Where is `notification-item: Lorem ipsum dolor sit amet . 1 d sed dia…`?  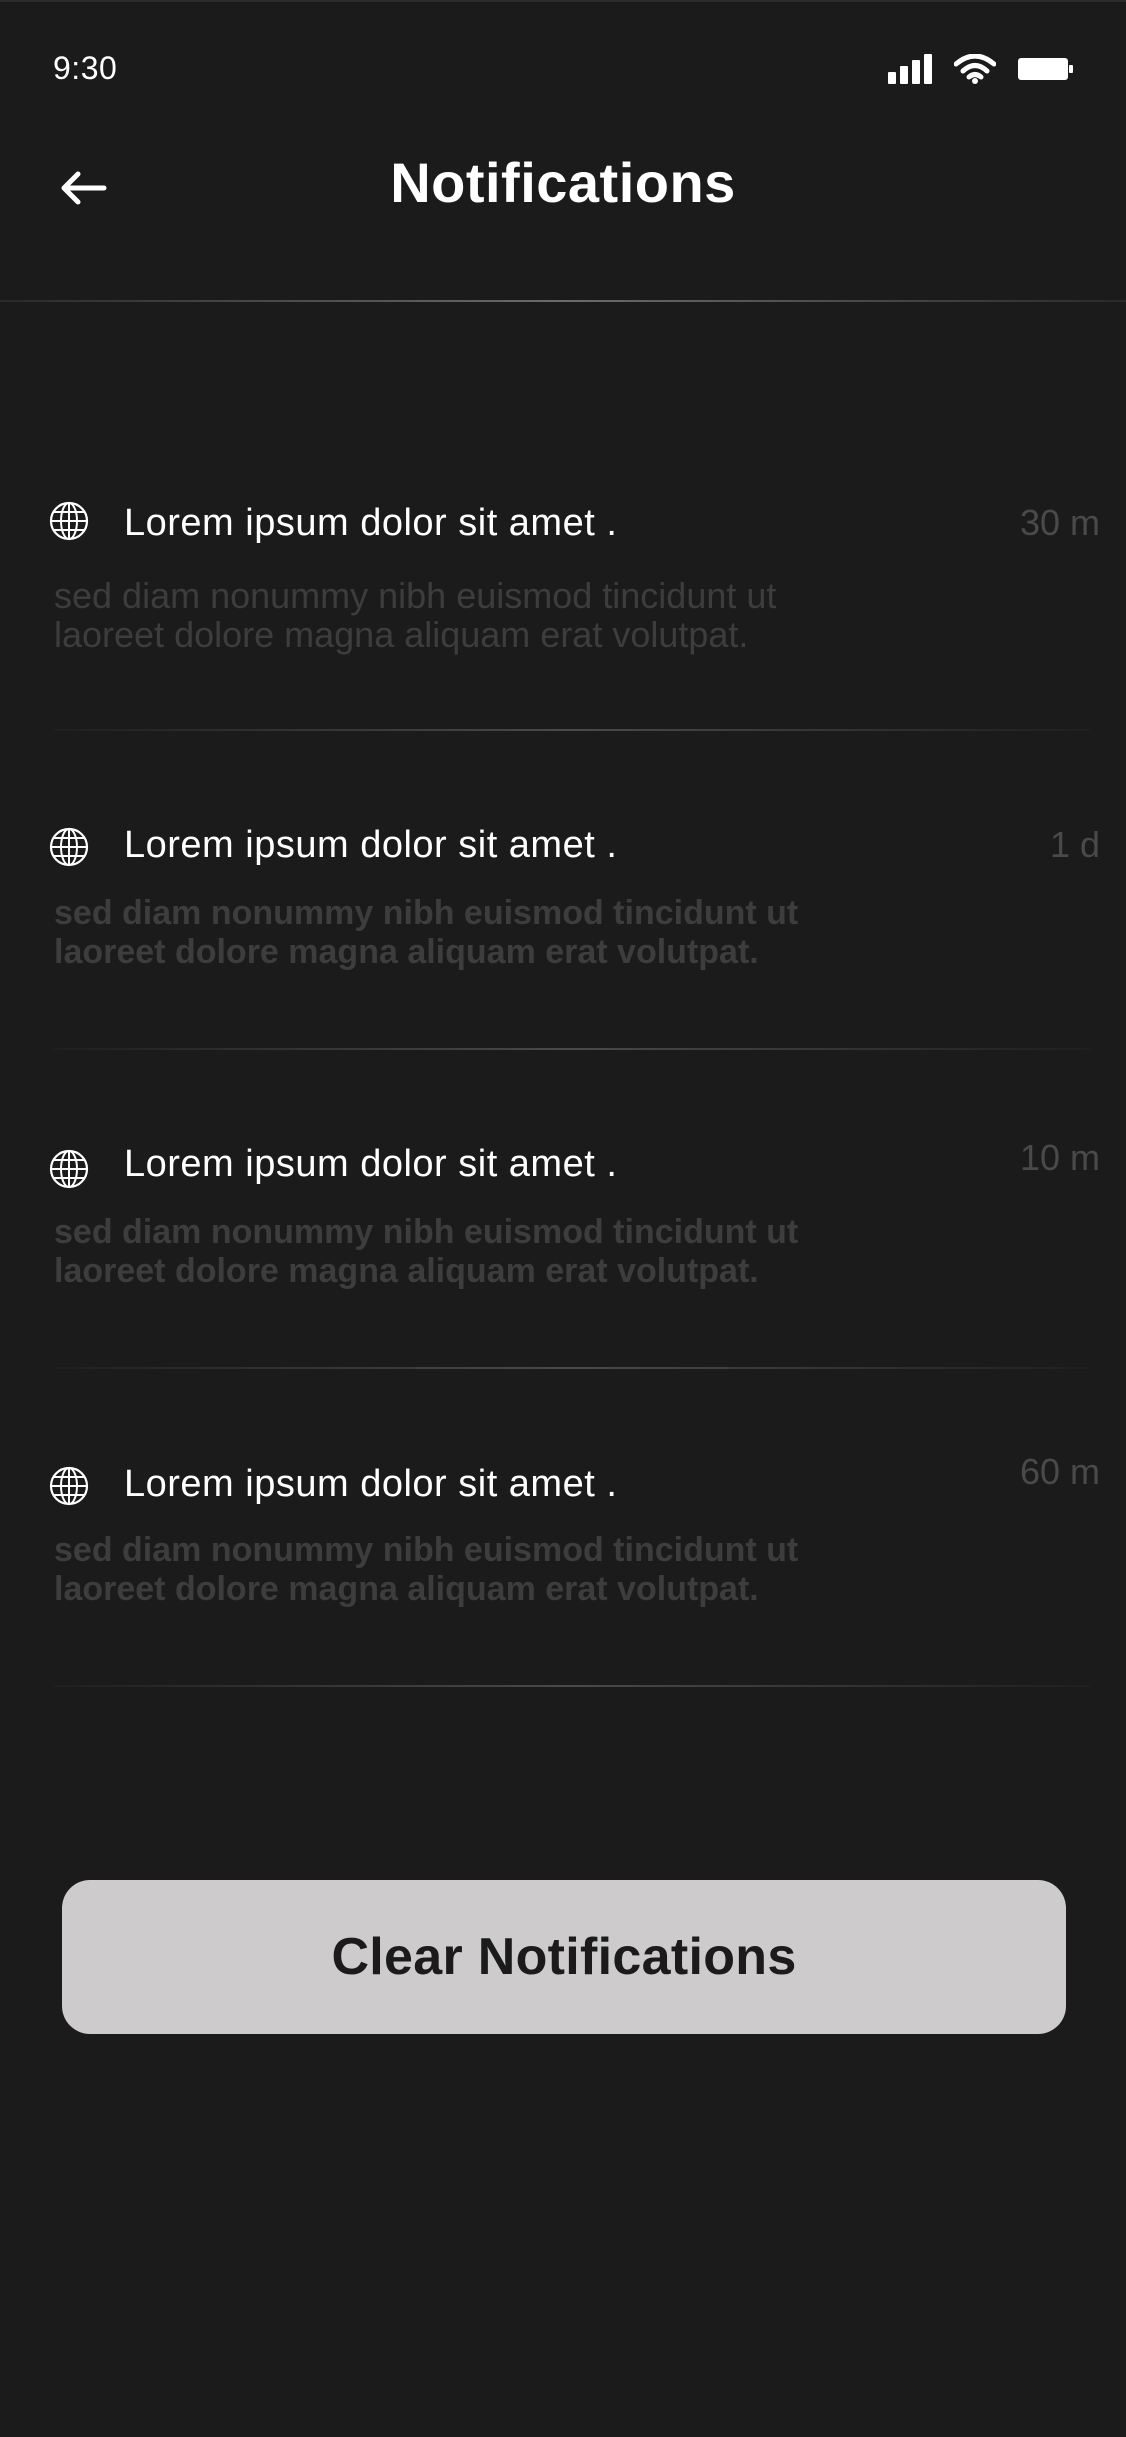
notification-item: Lorem ipsum dolor sit amet . 1 d sed dia… is located at coordinates (563, 934).